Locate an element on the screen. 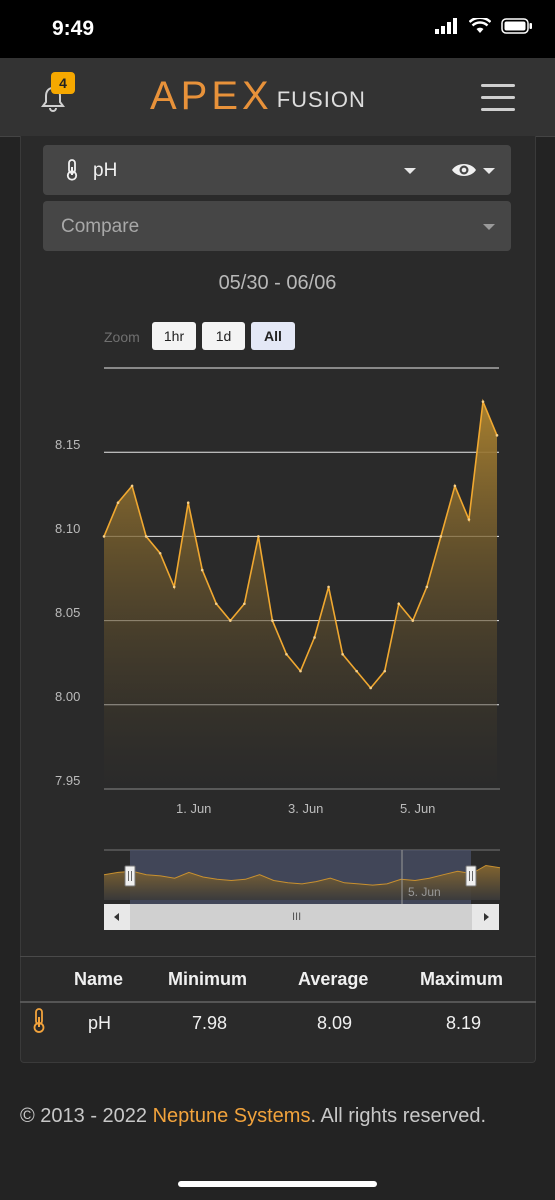 This screenshot has height=1200, width=555. x-tick-label: 5. Jun is located at coordinates (418, 808).